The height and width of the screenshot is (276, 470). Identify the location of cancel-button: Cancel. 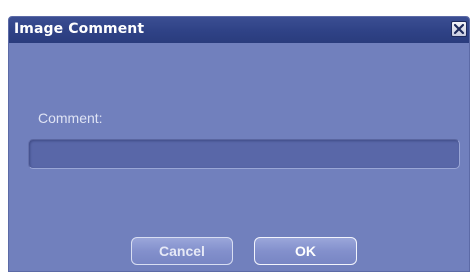
(182, 251).